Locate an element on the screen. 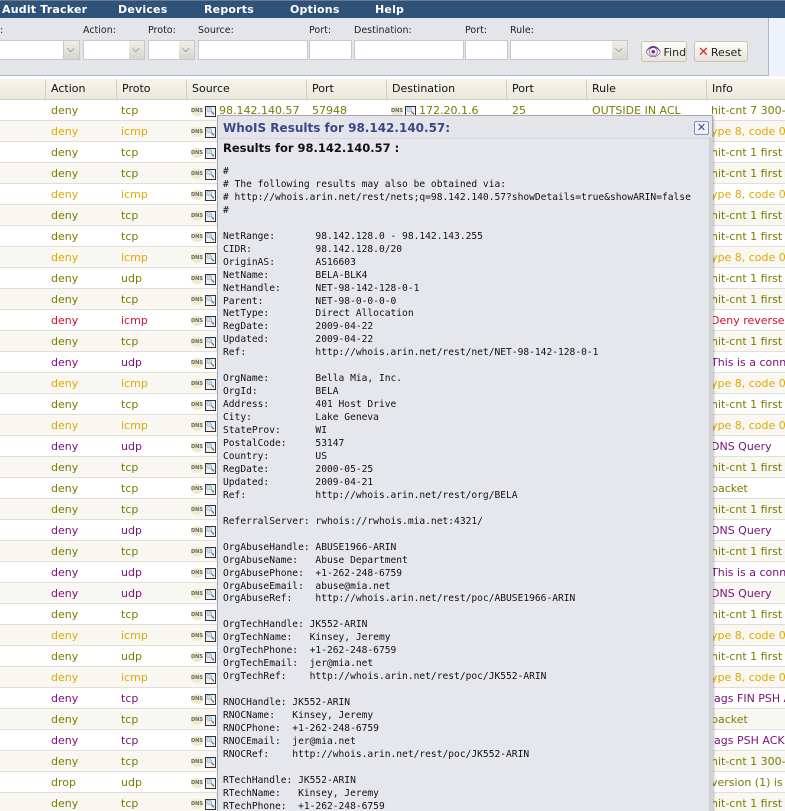  source-input is located at coordinates (253, 50).